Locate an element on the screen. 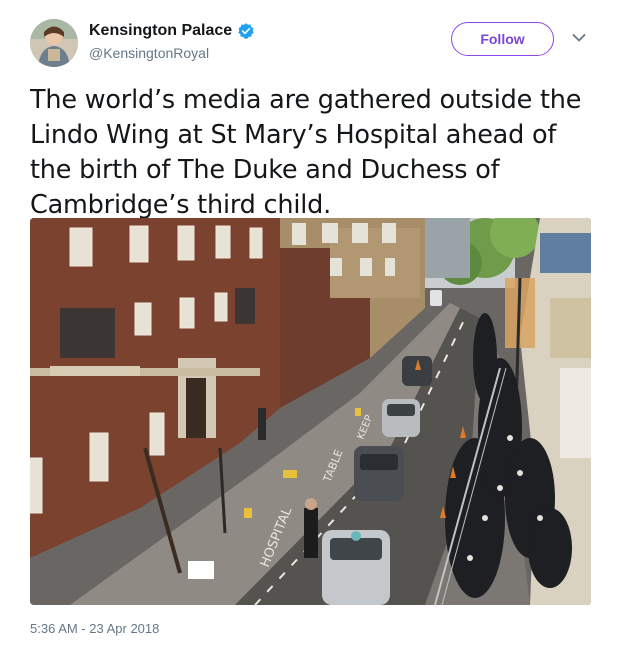  verified-badge-icon is located at coordinates (246, 31).